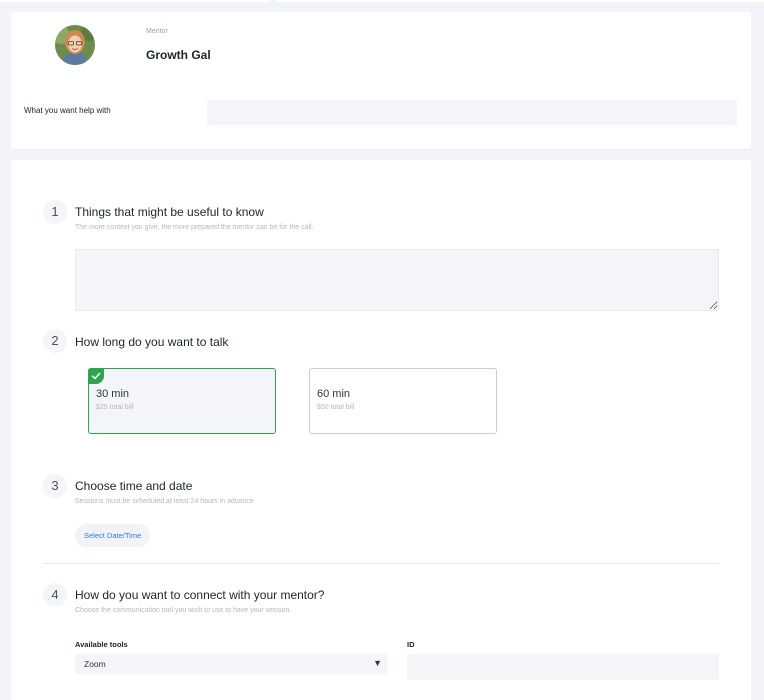 The height and width of the screenshot is (700, 764). What do you see at coordinates (55, 486) in the screenshot?
I see `step-3-number: 3` at bounding box center [55, 486].